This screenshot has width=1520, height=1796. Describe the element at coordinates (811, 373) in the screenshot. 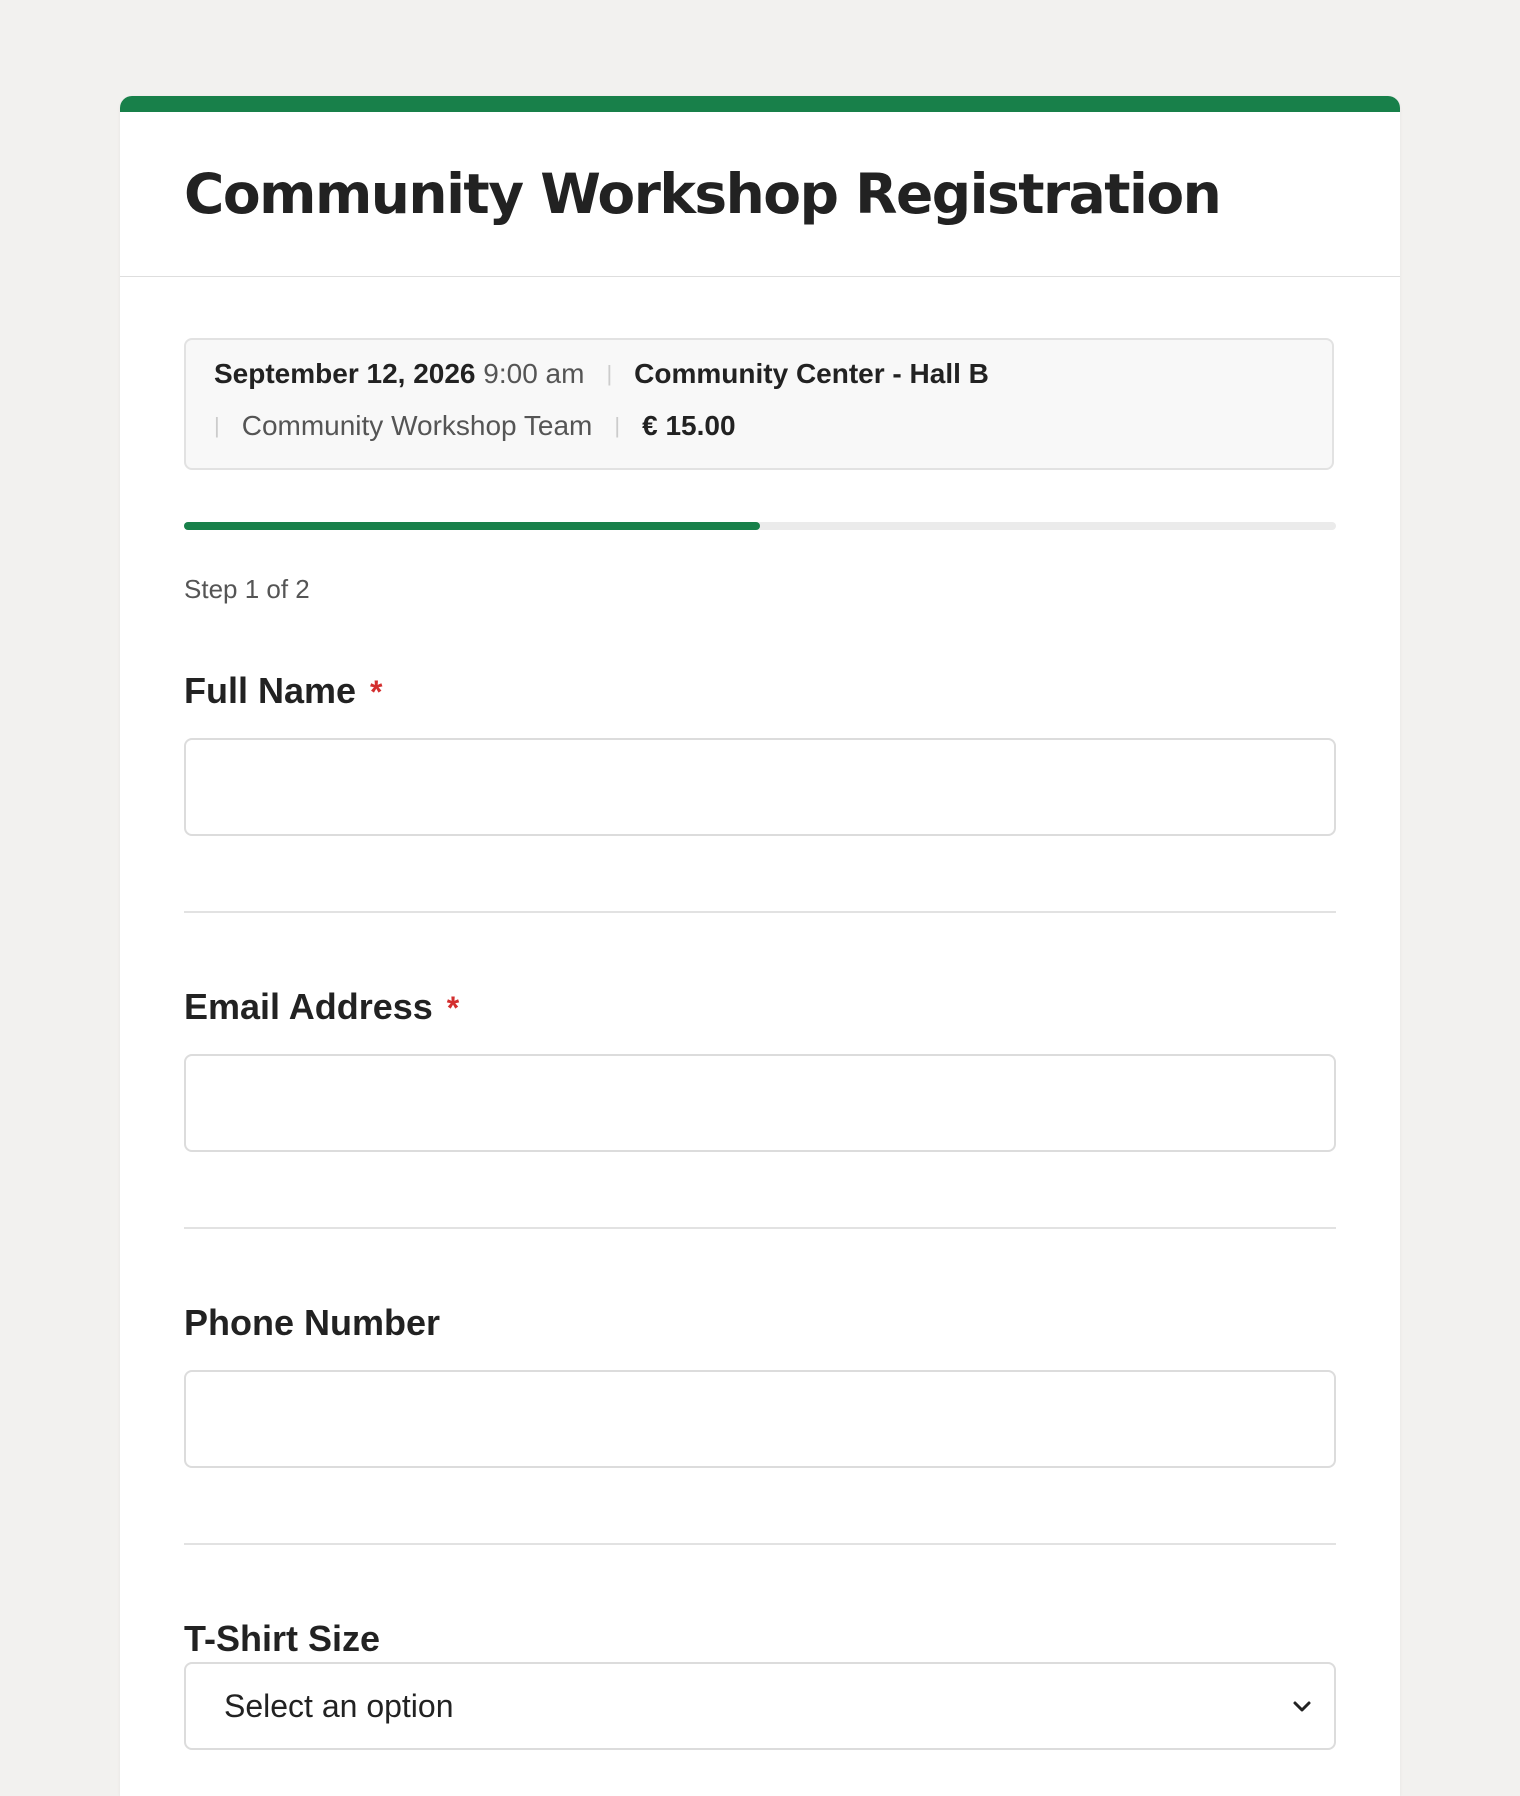

I see `event-location: Community Center - Hall B` at that location.